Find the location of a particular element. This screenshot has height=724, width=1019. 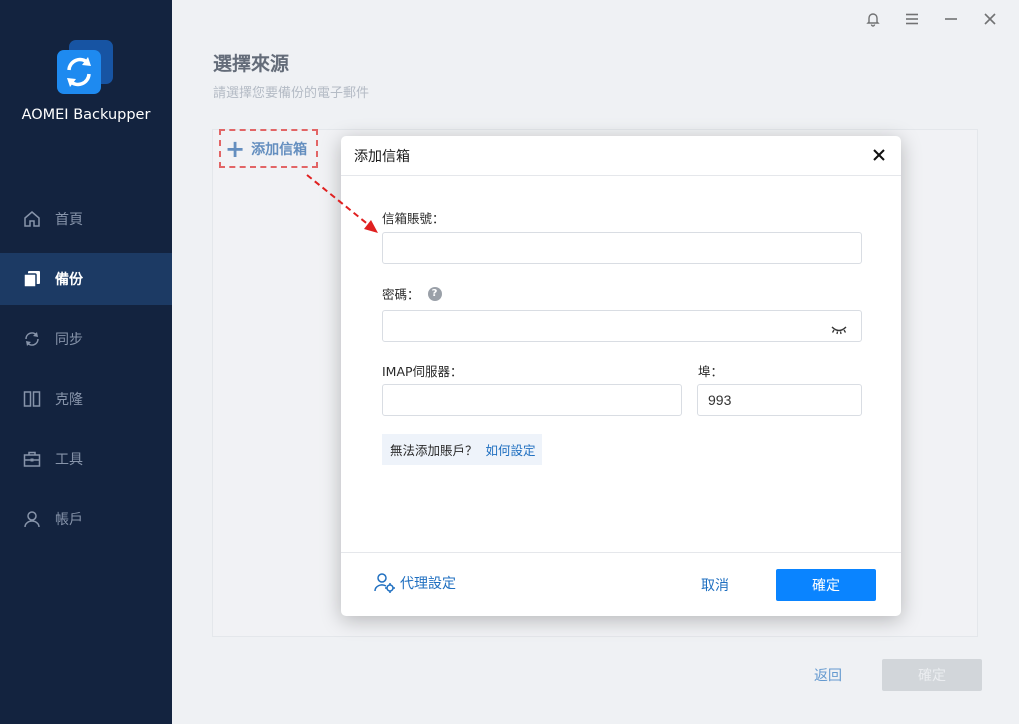

sidebar-item-label: 克隆 is located at coordinates (69, 400).